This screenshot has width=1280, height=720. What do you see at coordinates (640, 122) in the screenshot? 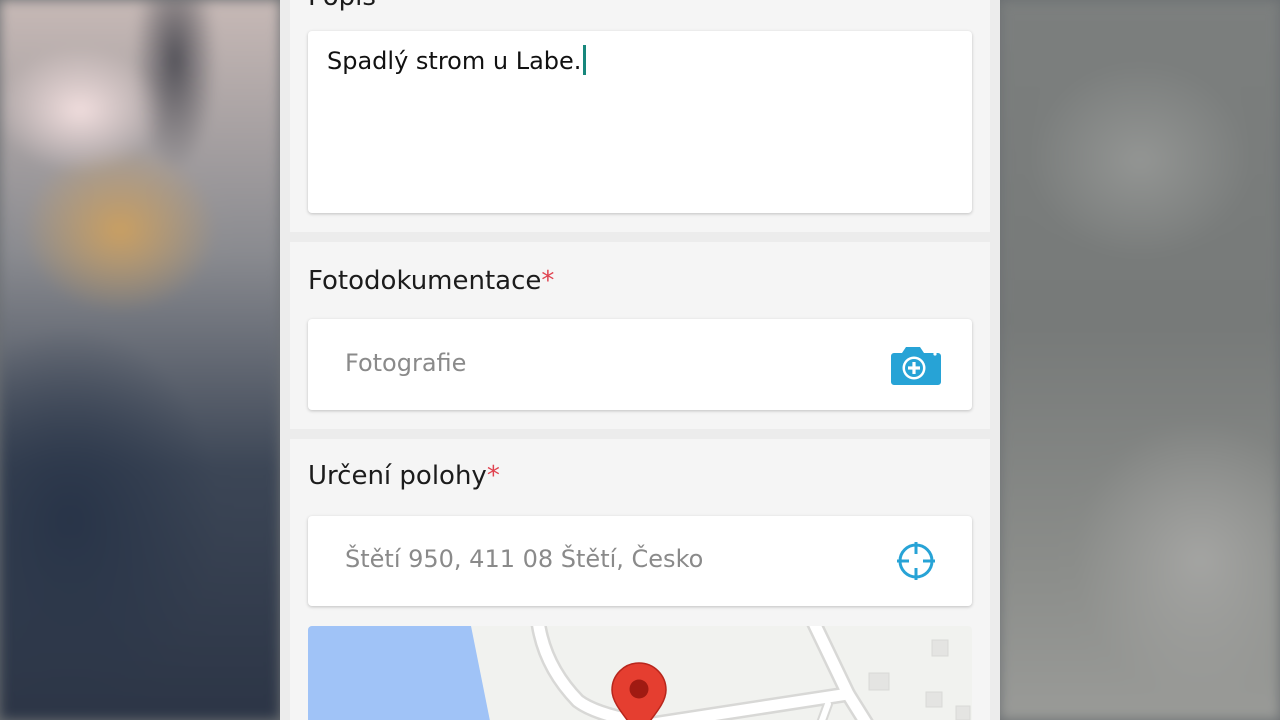
I see `description-textarea: Spadlý strom u Labe.` at bounding box center [640, 122].